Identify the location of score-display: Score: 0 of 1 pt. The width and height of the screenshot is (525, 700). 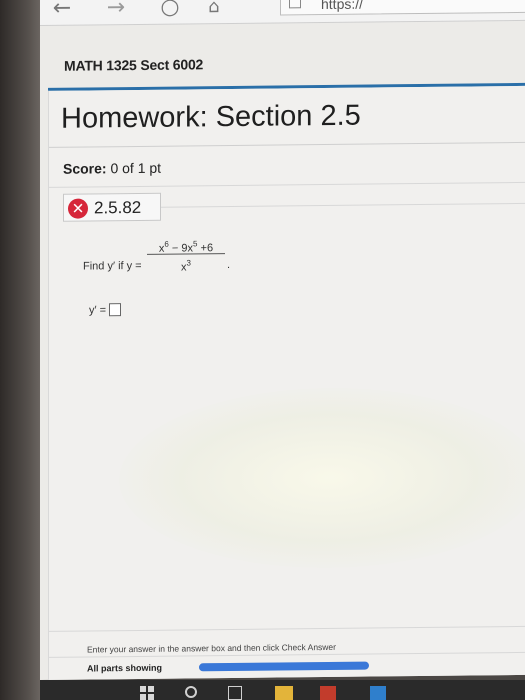
(112, 168).